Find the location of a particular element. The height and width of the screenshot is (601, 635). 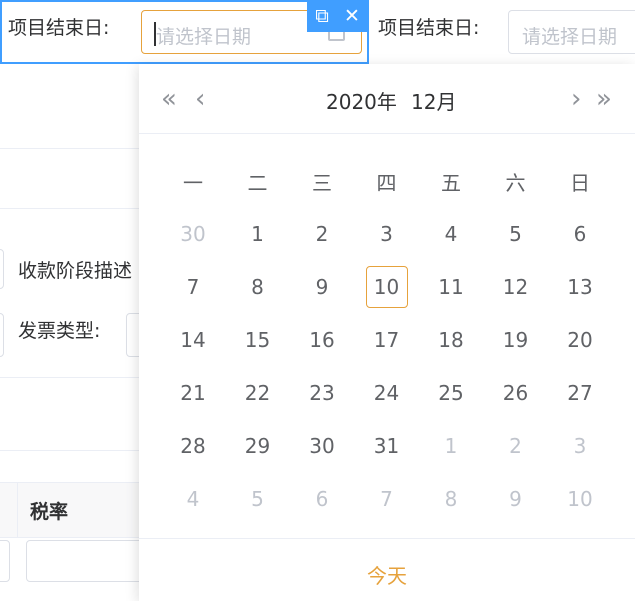

end-date-label: 项目结束日: is located at coordinates (59, 28).